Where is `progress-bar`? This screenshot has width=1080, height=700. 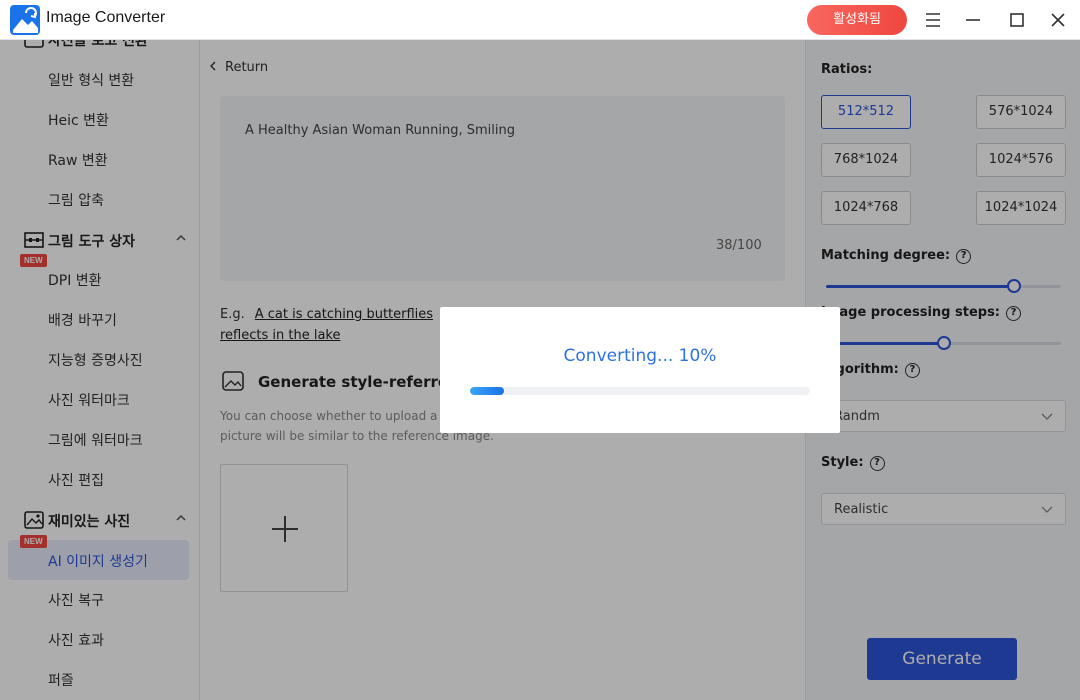
progress-bar is located at coordinates (640, 391).